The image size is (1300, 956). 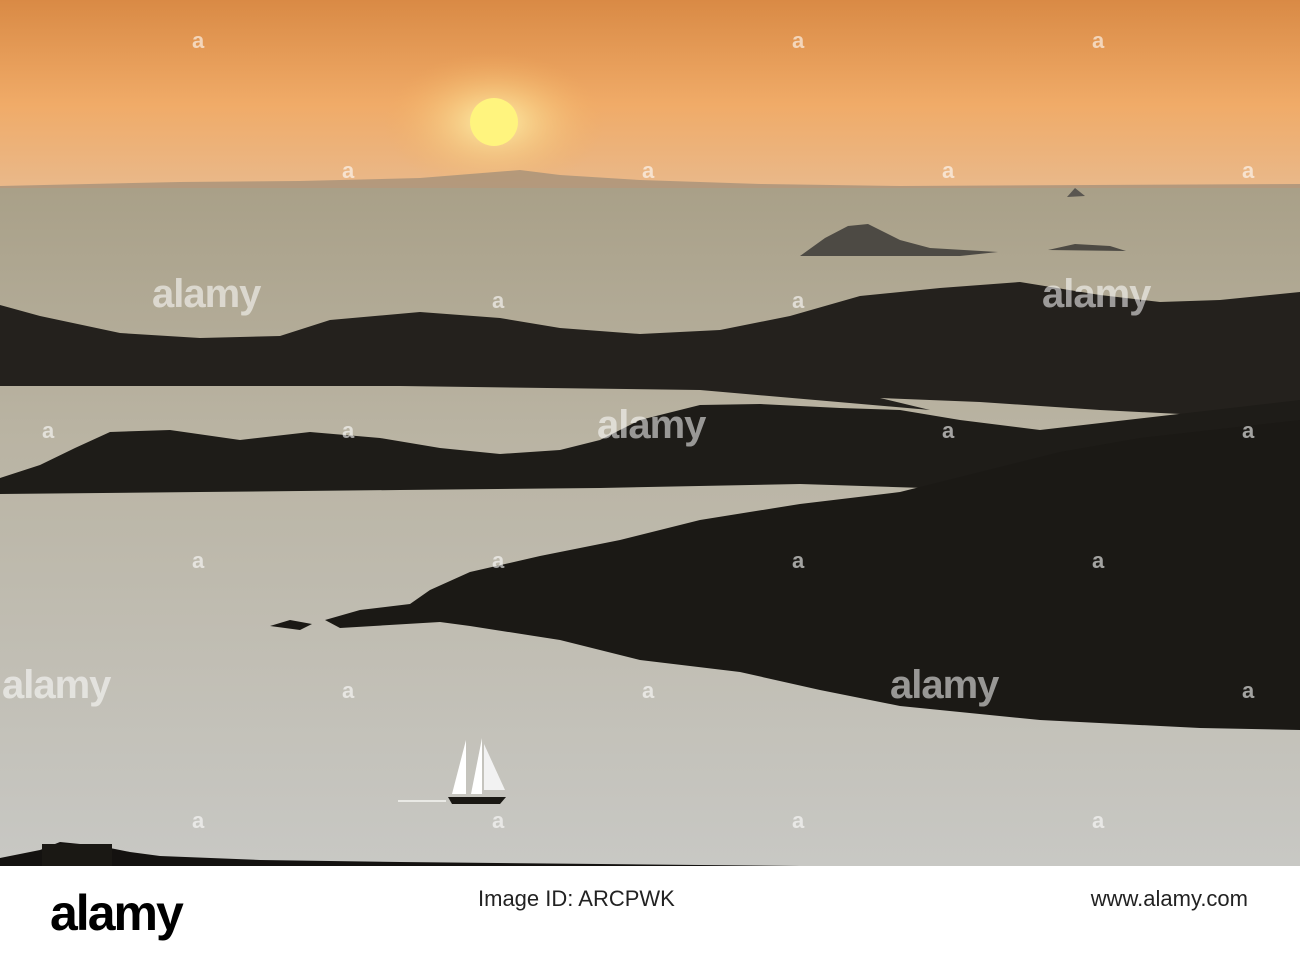 I want to click on footer-bar: alamy Image ID: ARCPWK www.alamy.com, so click(x=650, y=911).